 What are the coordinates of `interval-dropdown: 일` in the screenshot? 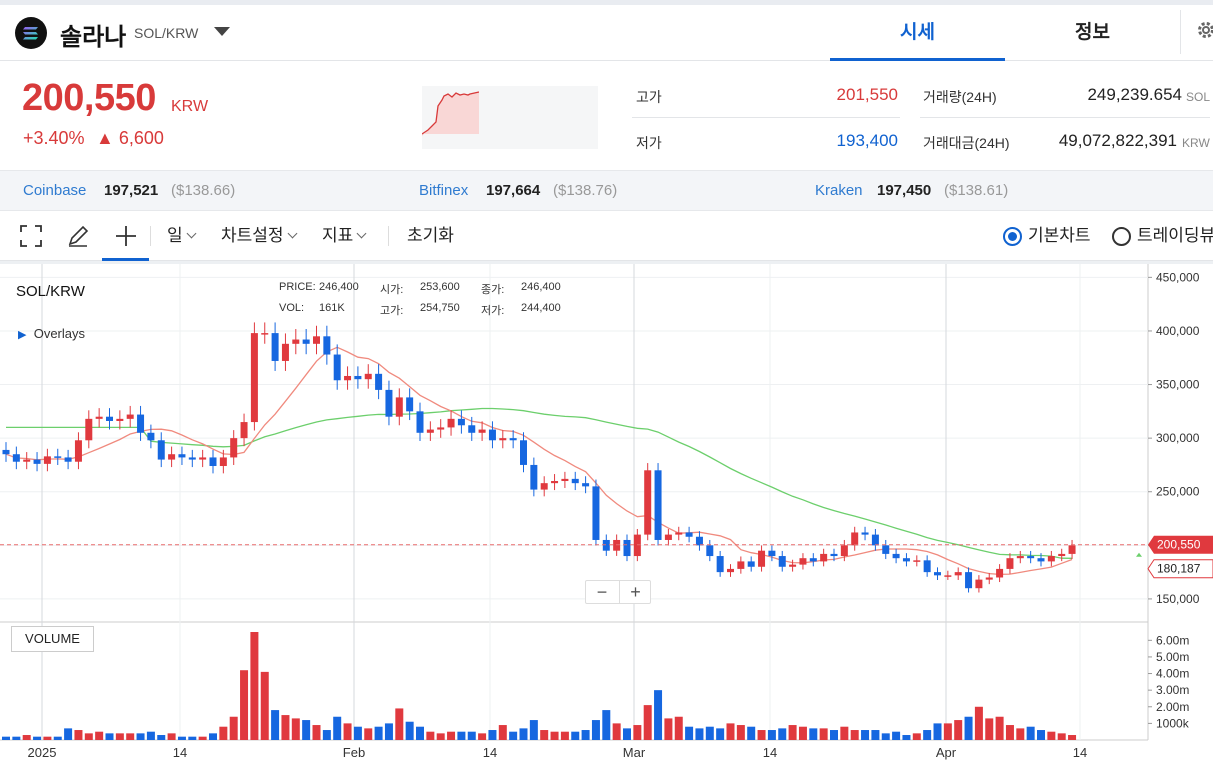 It's located at (182, 236).